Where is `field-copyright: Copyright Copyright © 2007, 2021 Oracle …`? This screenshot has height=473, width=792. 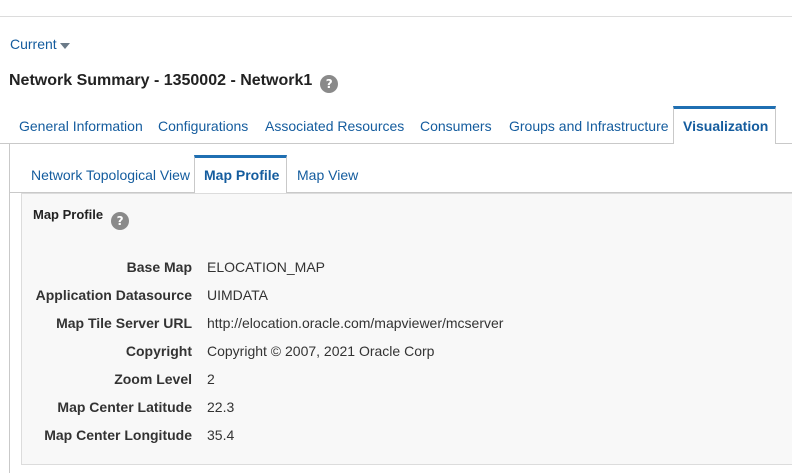
field-copyright: Copyright Copyright © 2007, 2021 Oracle … is located at coordinates (371, 353).